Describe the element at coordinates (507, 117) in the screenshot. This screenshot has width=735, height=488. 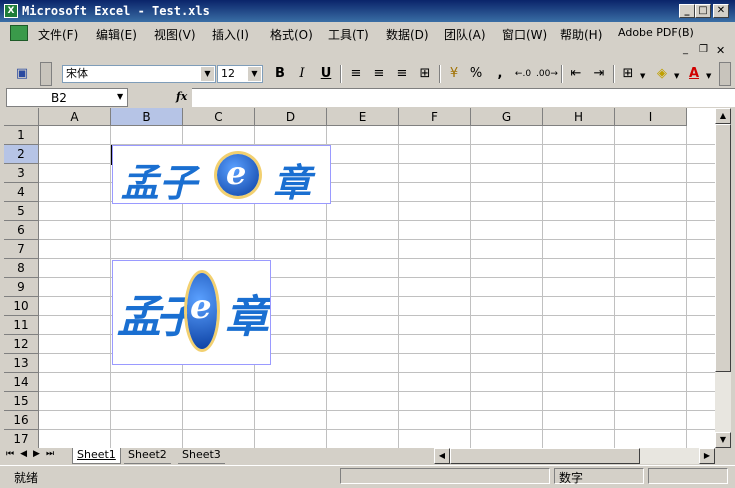
I see `column-header-g: G` at that location.